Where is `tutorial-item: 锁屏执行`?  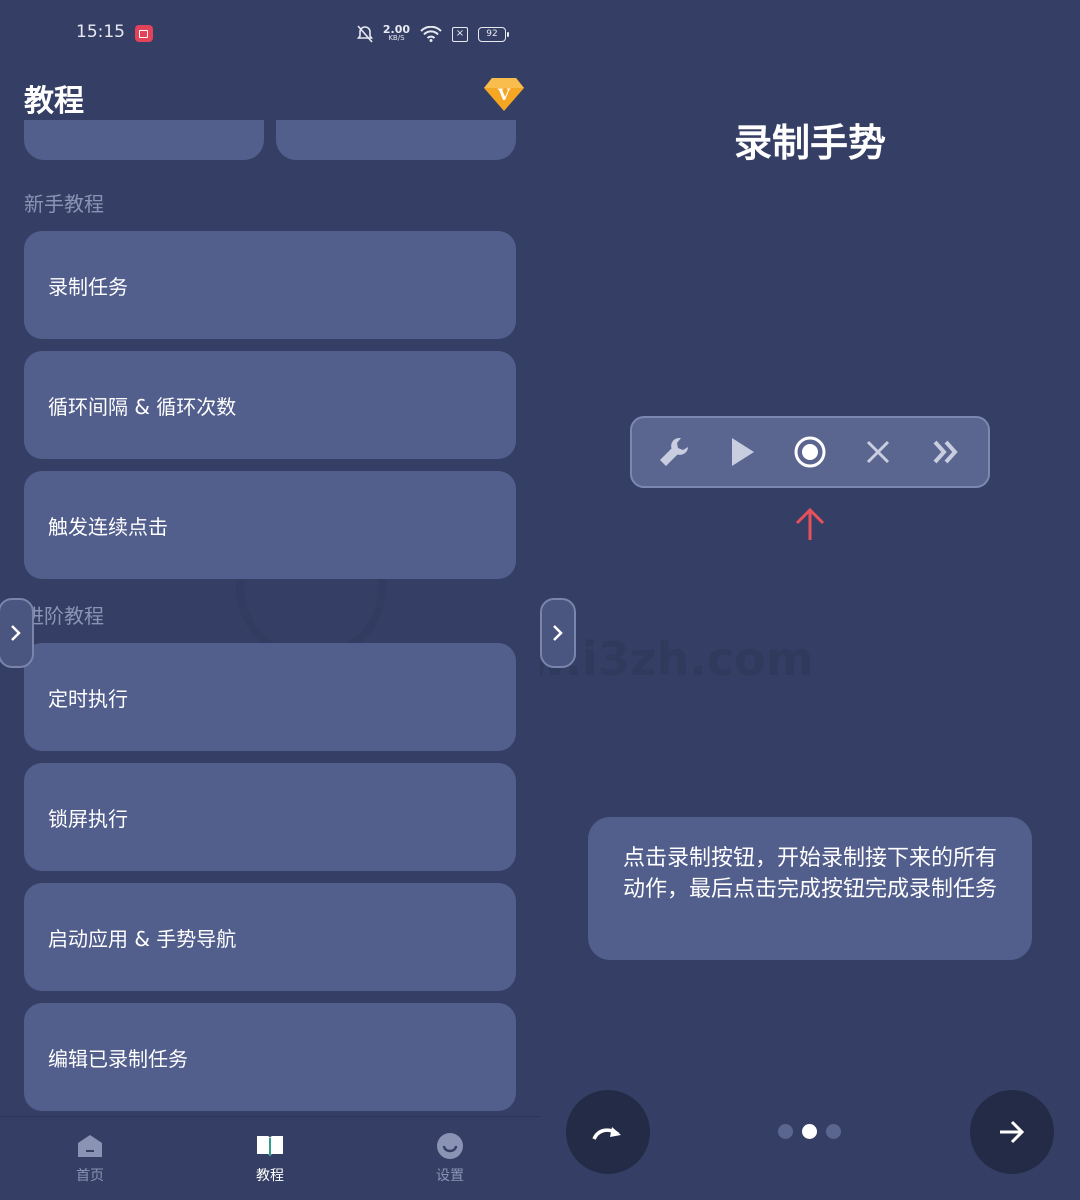 tutorial-item: 锁屏执行 is located at coordinates (270, 817).